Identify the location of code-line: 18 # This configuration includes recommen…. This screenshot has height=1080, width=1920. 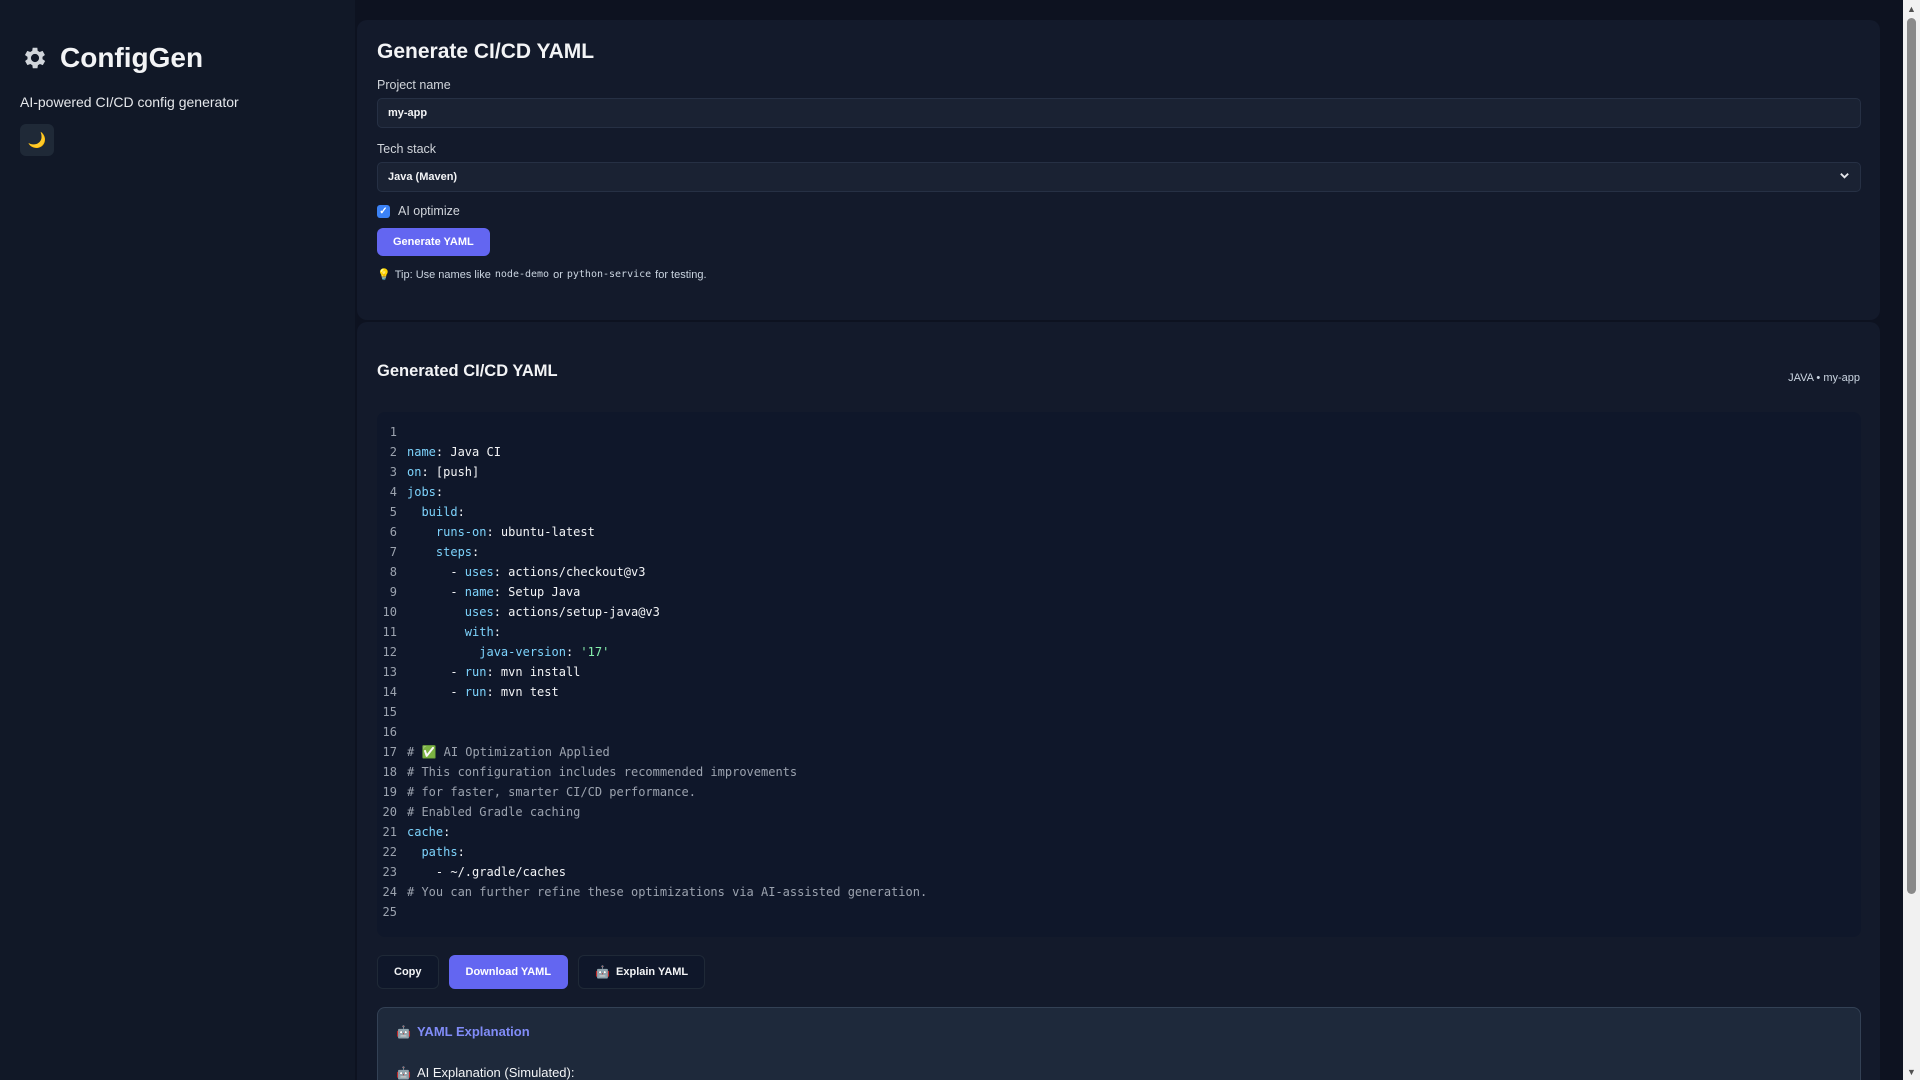
(1119, 772).